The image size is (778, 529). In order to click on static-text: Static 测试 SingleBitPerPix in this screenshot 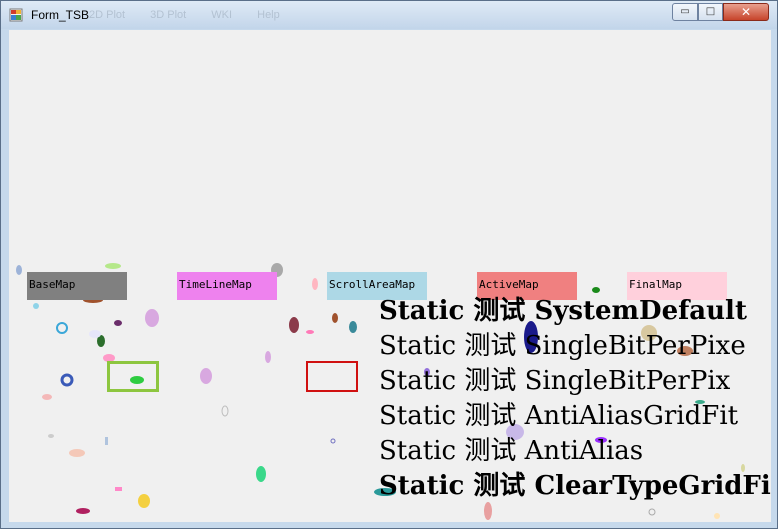, I will do `click(555, 381)`.